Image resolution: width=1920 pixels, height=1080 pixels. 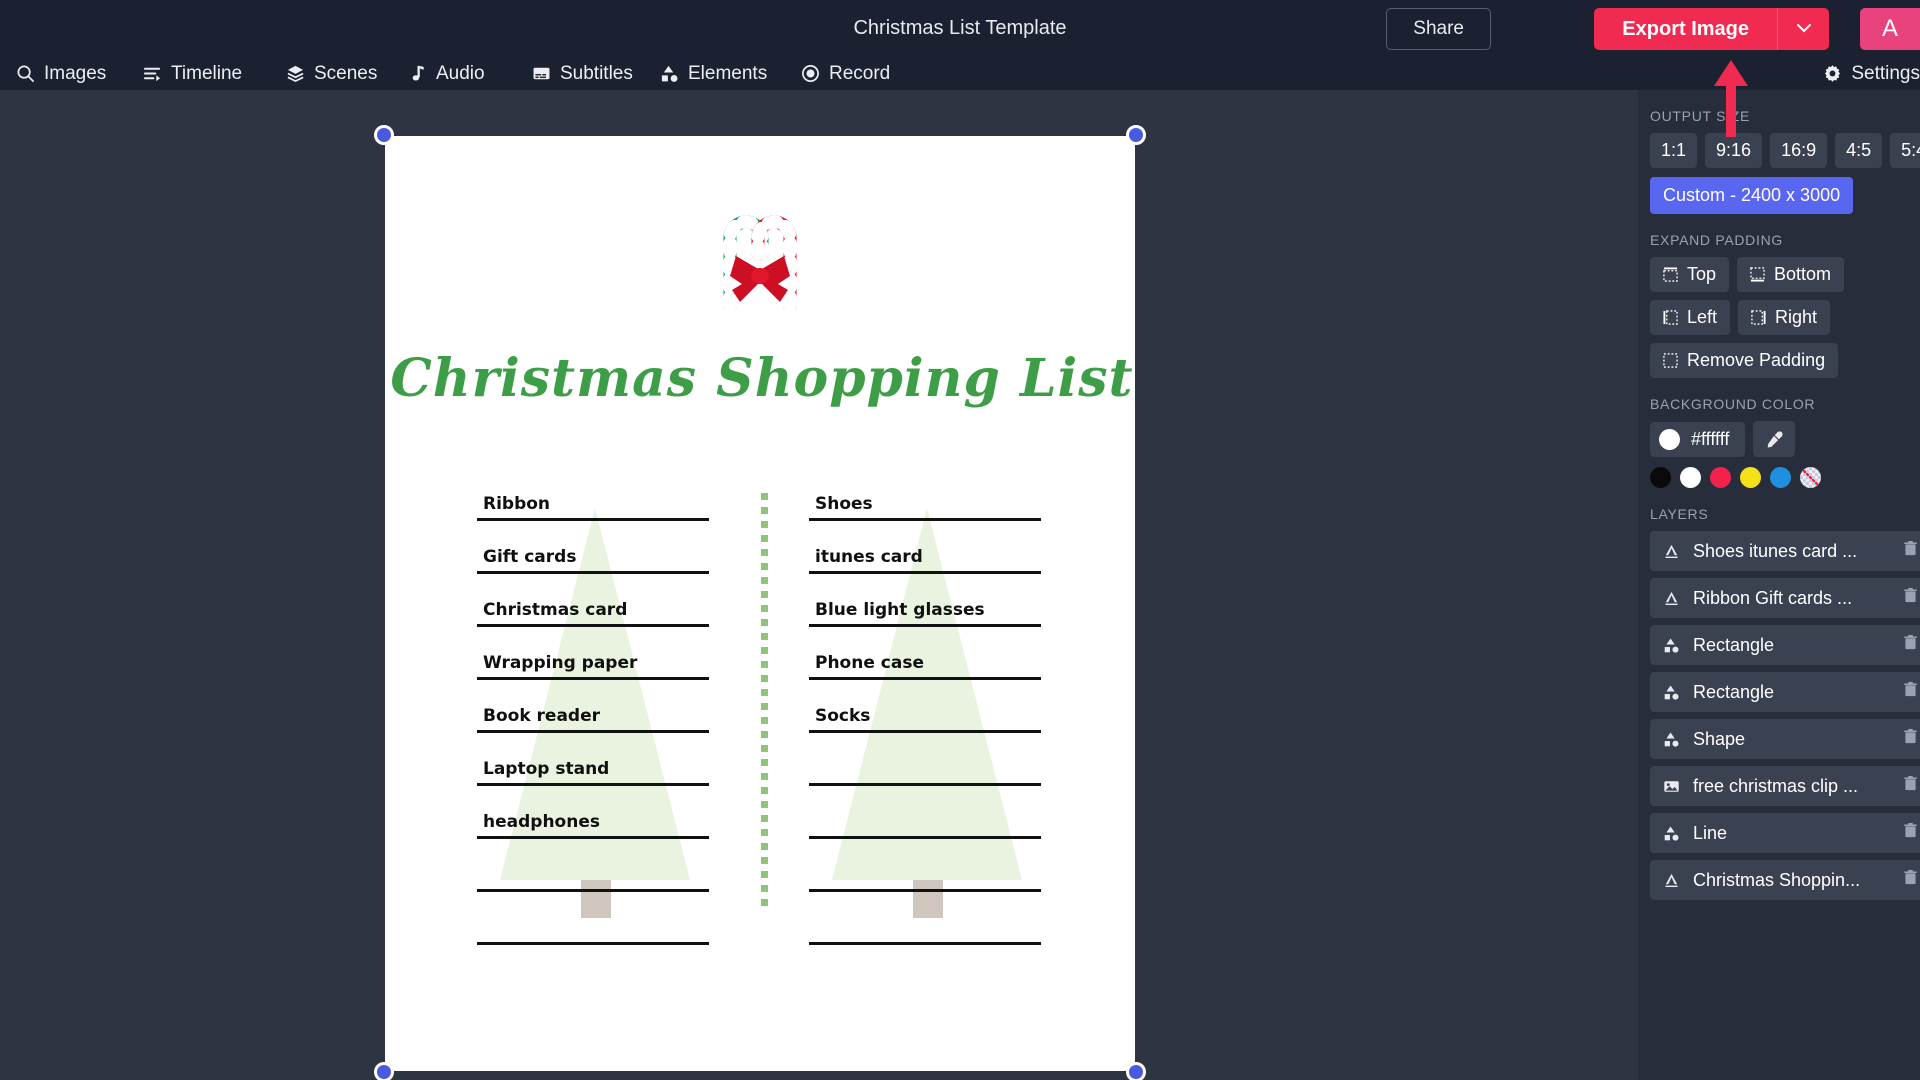 I want to click on ratio-button-1-1: 1:1, so click(x=1674, y=150).